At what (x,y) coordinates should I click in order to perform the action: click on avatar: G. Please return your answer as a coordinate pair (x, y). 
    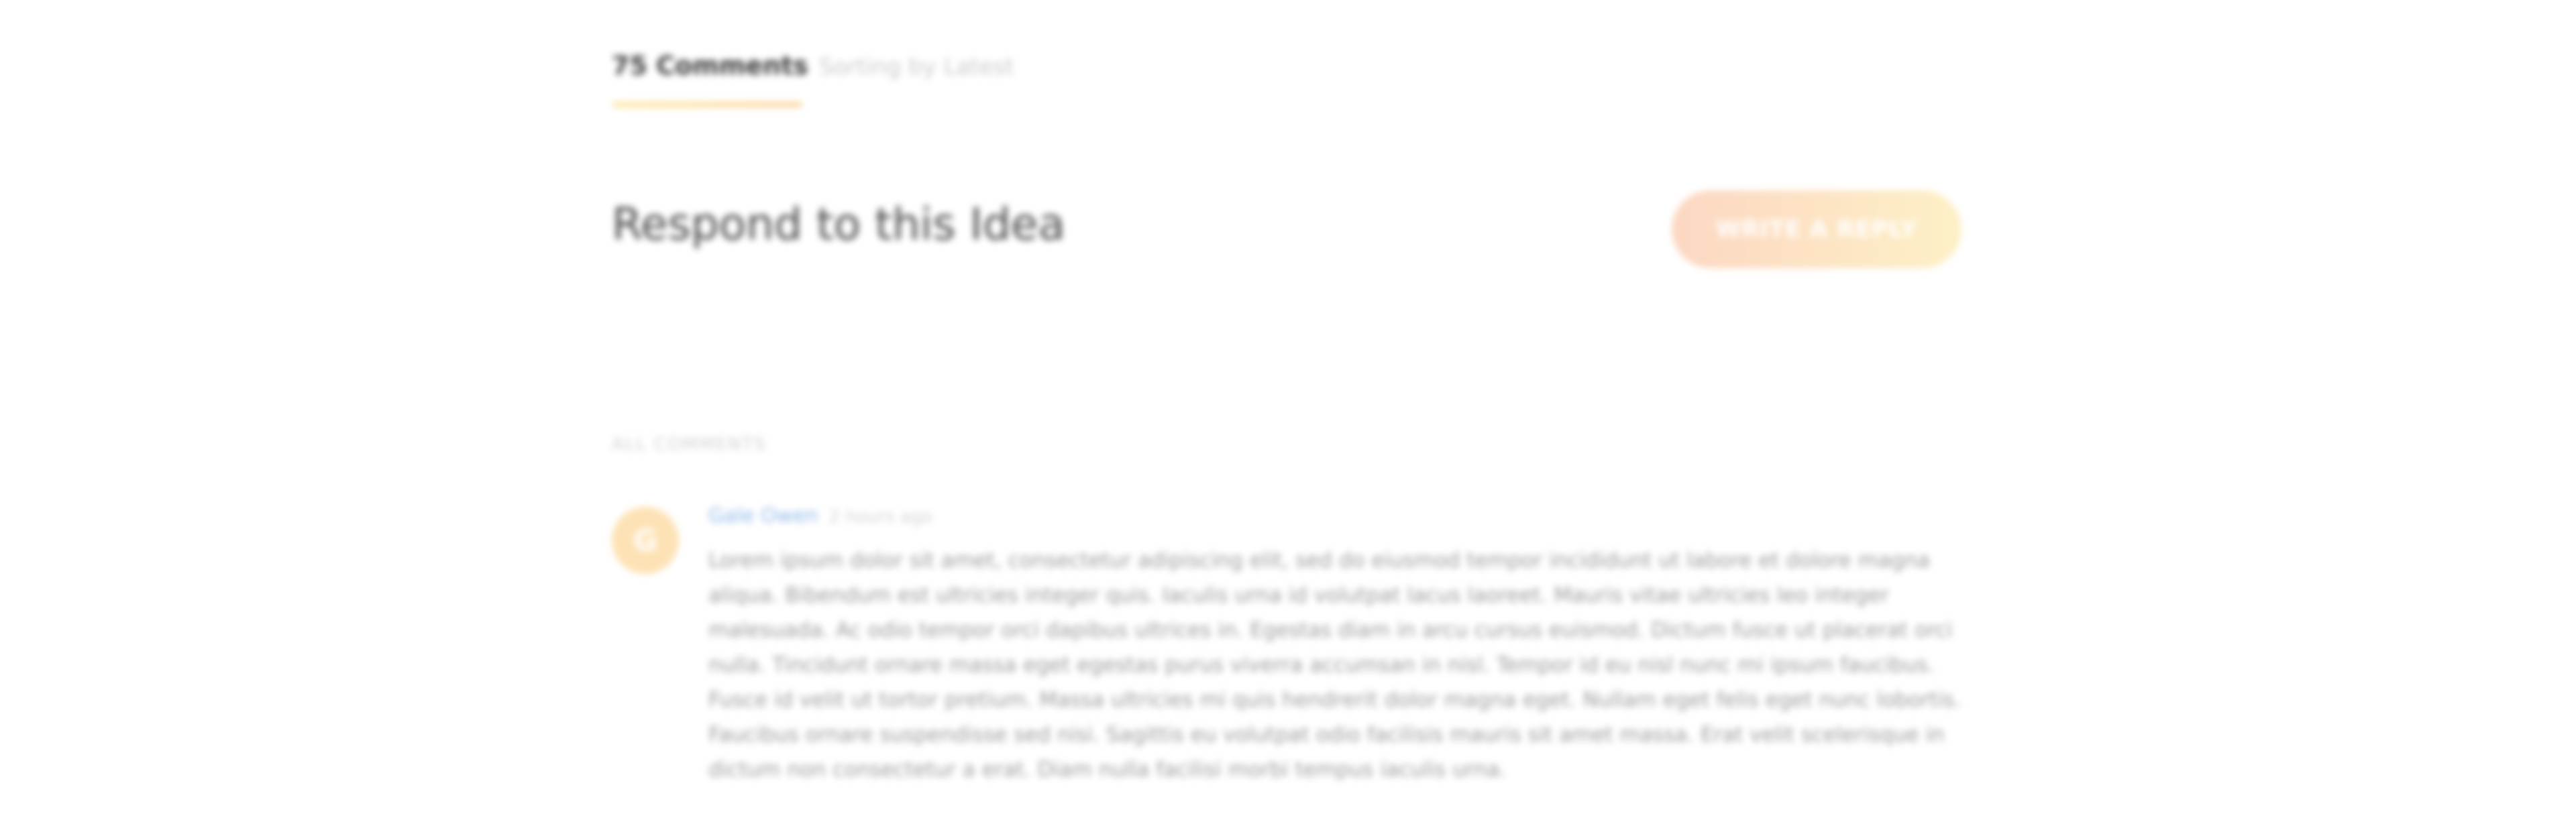
    Looking at the image, I should click on (645, 540).